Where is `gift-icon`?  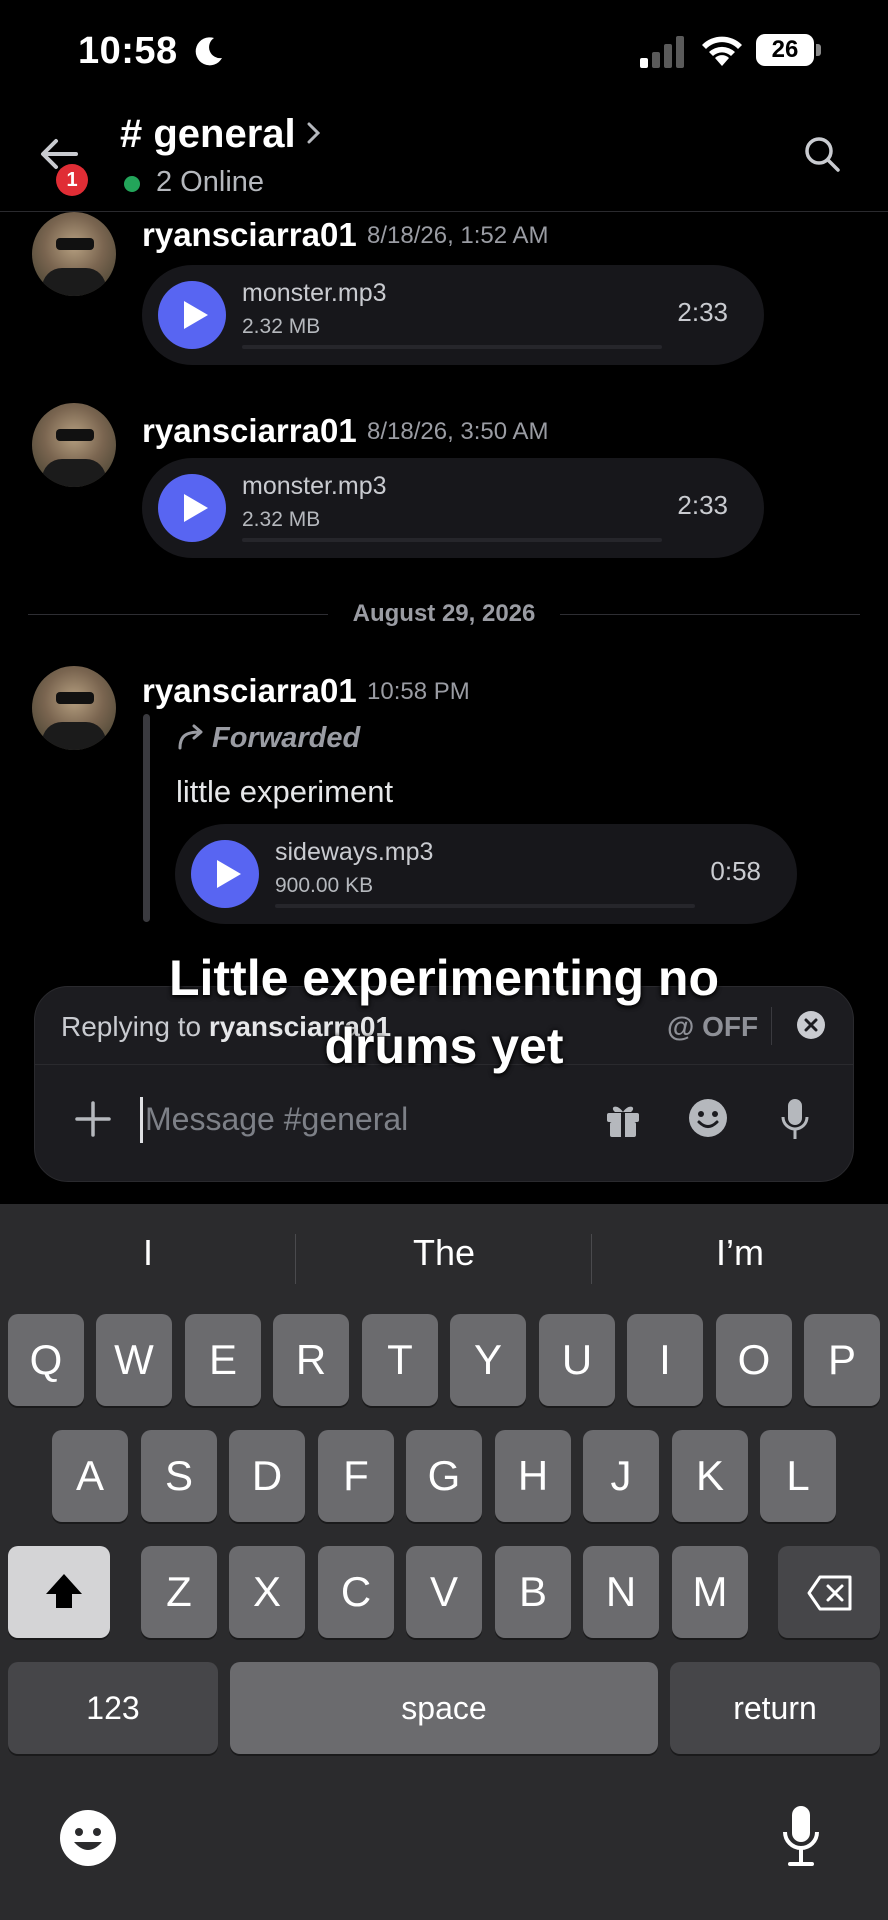
gift-icon is located at coordinates (623, 1119).